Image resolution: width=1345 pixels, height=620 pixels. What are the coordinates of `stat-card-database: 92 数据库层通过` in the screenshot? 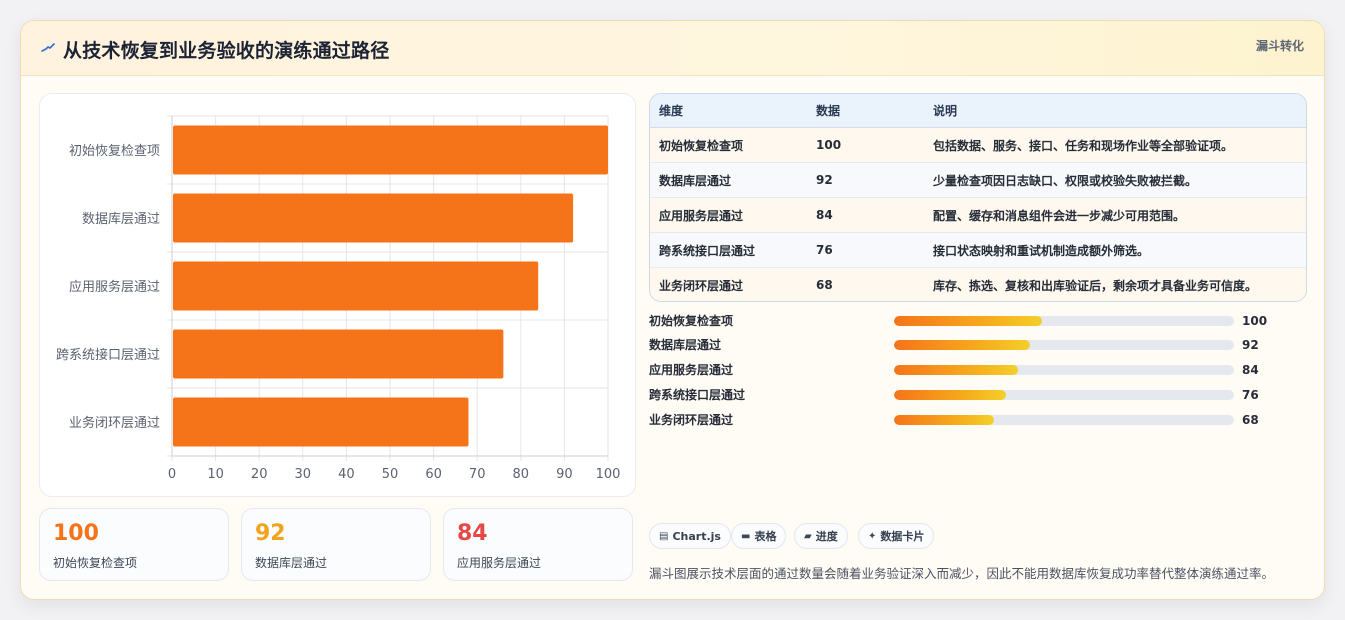 It's located at (336, 544).